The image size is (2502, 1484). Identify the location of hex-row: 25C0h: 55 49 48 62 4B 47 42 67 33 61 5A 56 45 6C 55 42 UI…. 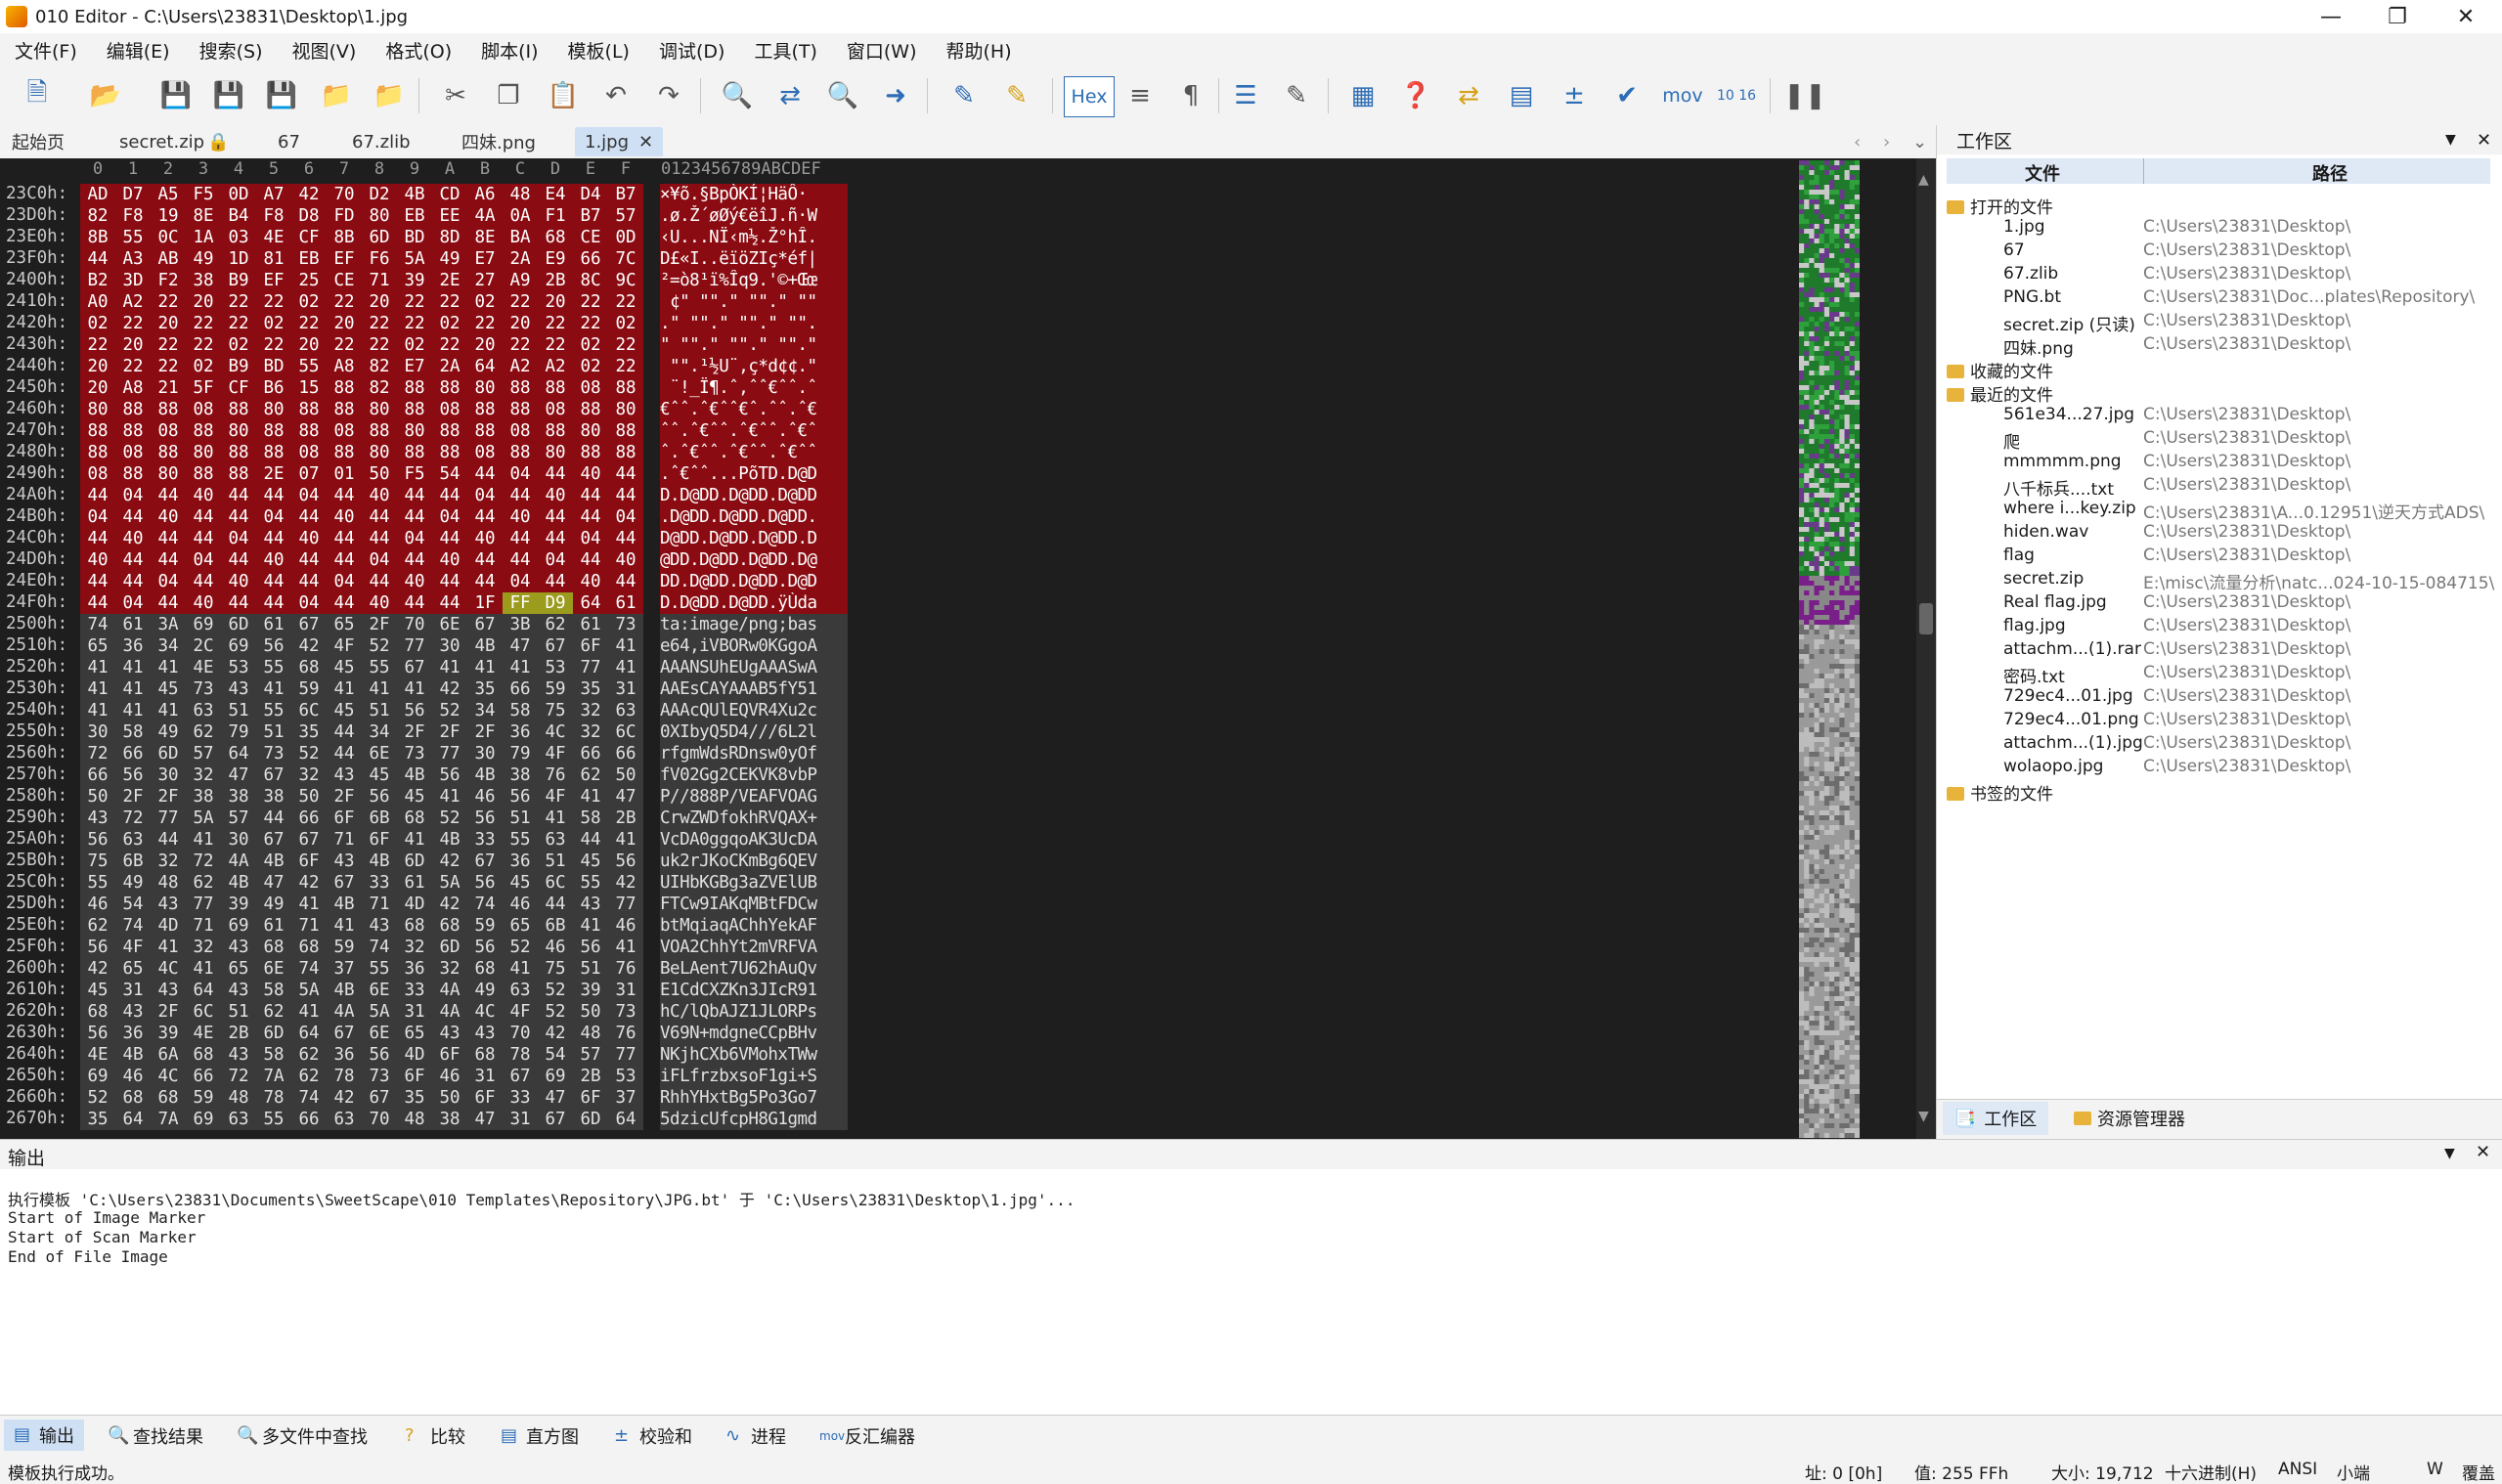
(968, 883).